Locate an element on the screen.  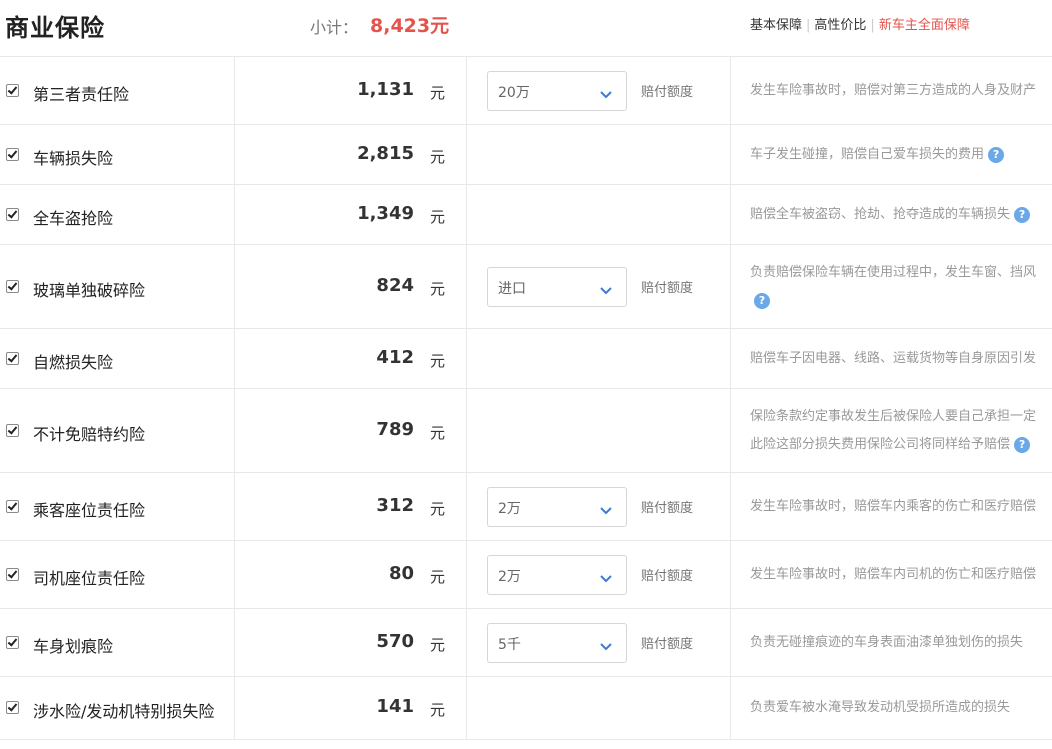
table-row: 自燃损失险 412 元 赔偿车子因电器、线路、运载货物等自身原因引发 is located at coordinates (526, 358).